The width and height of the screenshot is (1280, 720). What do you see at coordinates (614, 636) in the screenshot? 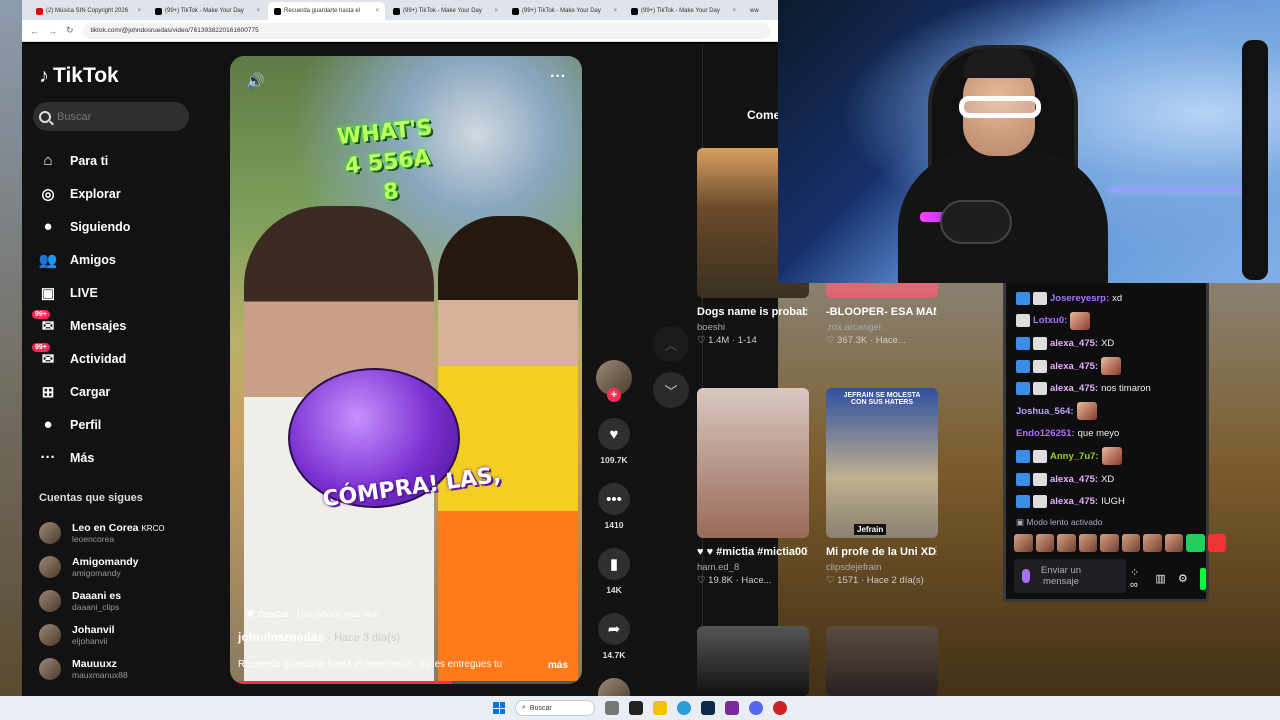
I see `share-button: ➦ 14.7K` at bounding box center [614, 636].